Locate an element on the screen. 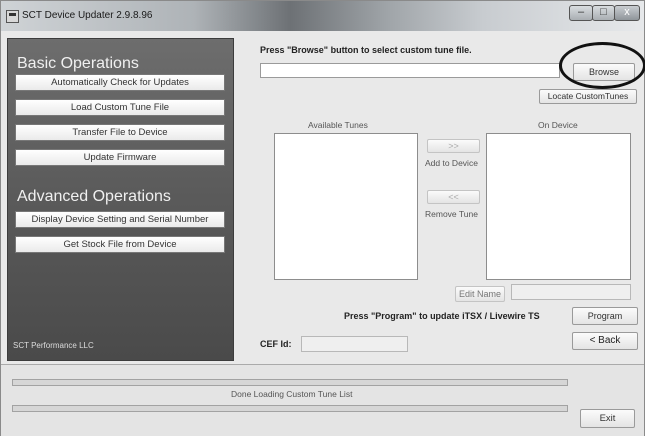 The width and height of the screenshot is (645, 436). maximize-icon: □ is located at coordinates (603, 13).